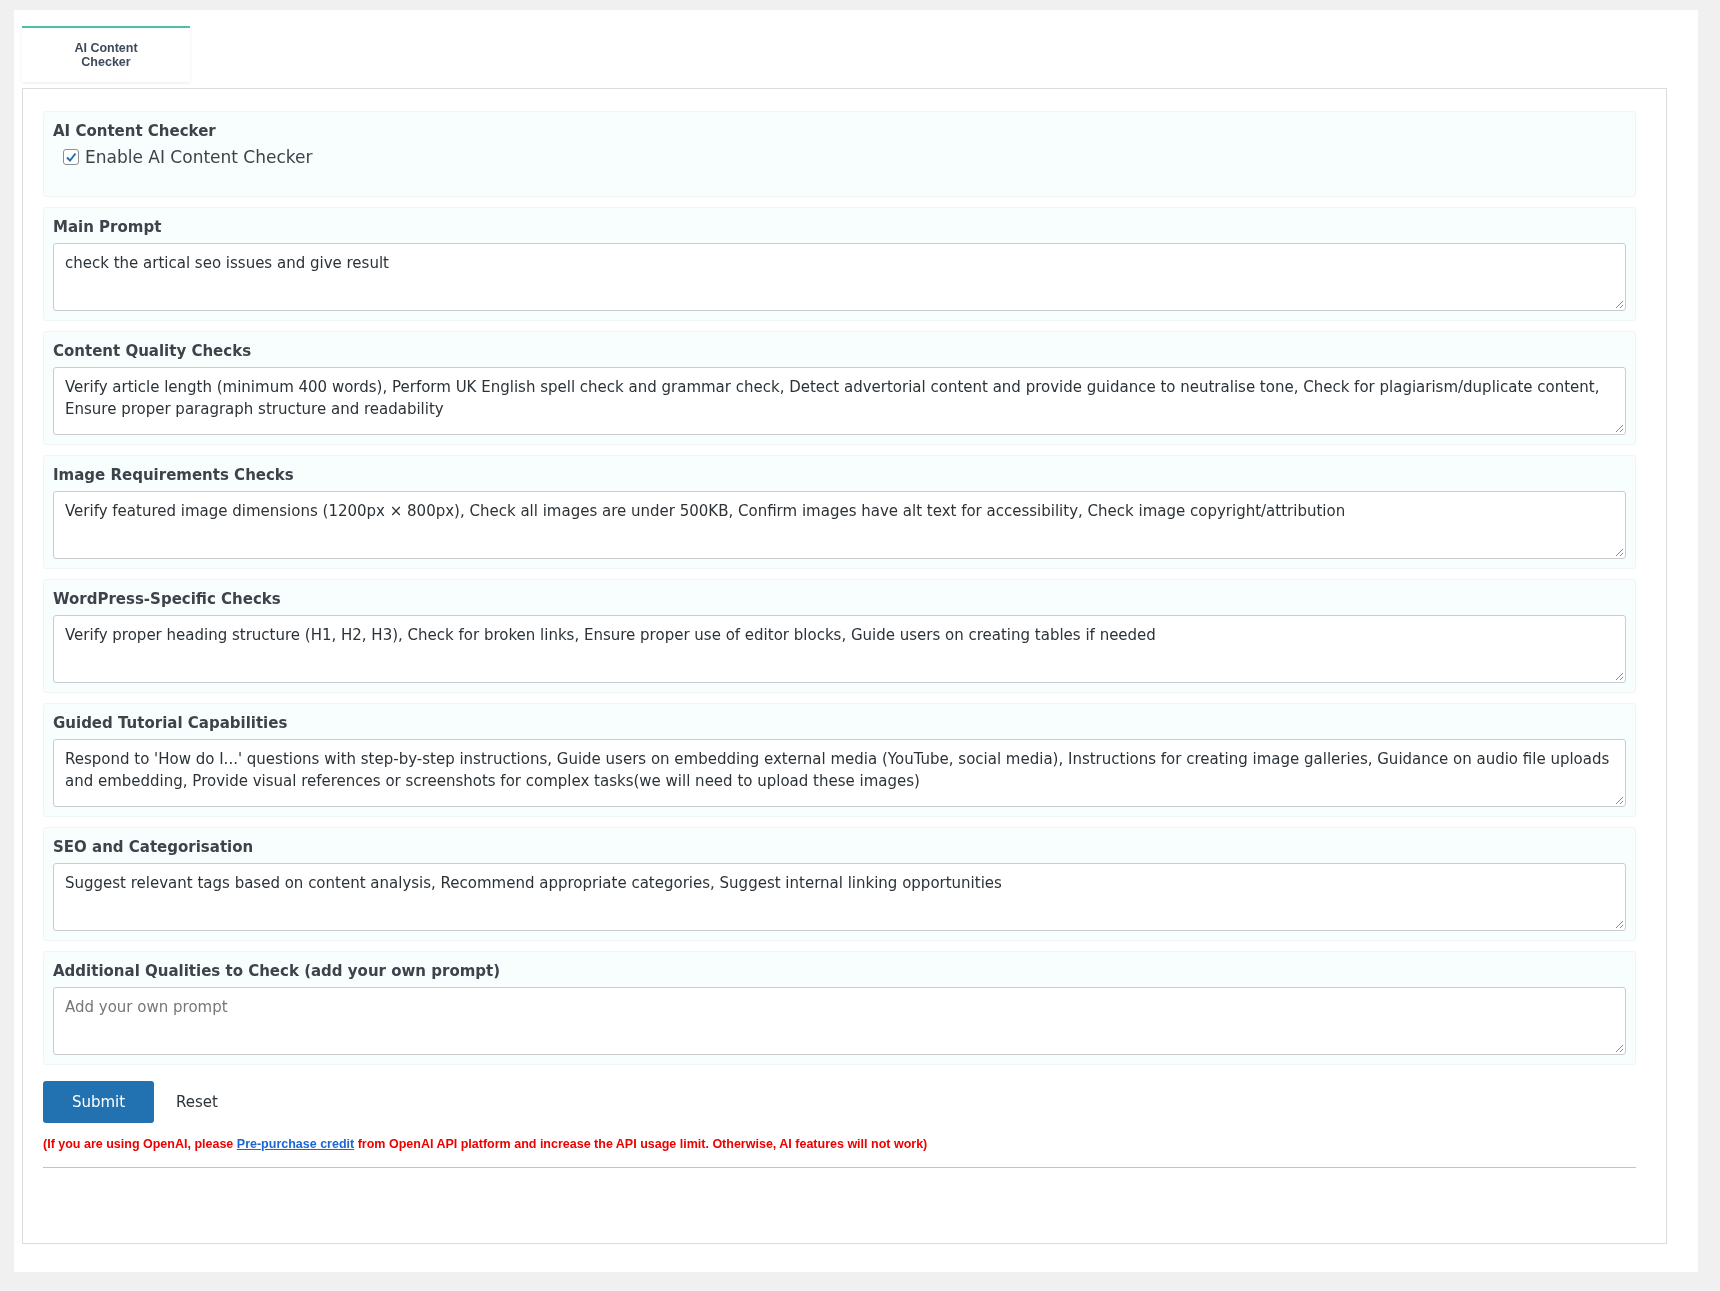 The width and height of the screenshot is (1720, 1291). I want to click on prompt-textarea: Respond to 'How do I...' questions with step-by-step instructions, Guide users on embedding external media (YouTube, social media), Instructions for creating image galleries, Guidance on audio file uploads and embedding, Provide visual references or screenshots for complex tasks(we will need to upload these images), so click(839, 773).